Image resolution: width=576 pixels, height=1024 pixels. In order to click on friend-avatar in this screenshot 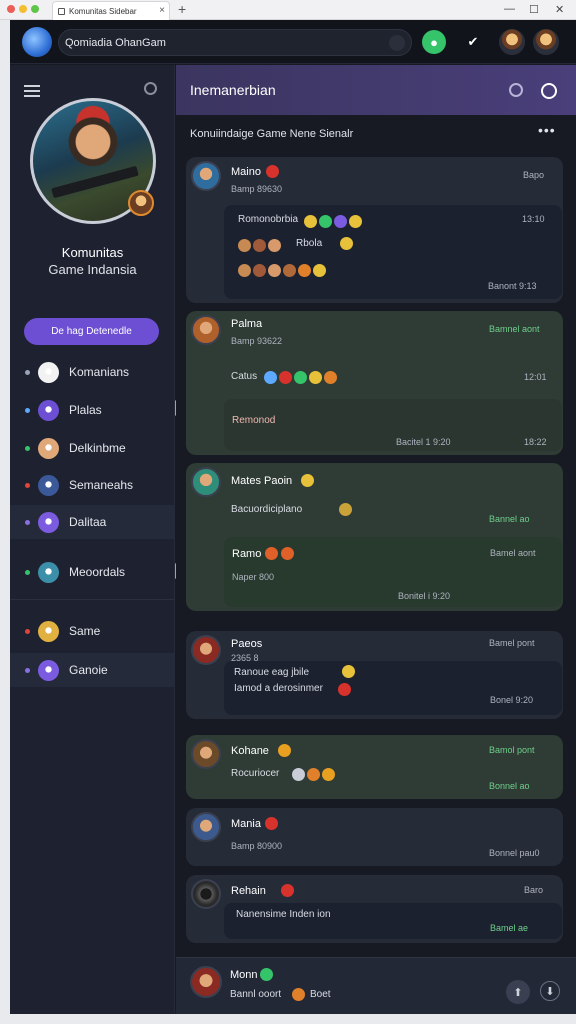, I will do `click(512, 42)`.